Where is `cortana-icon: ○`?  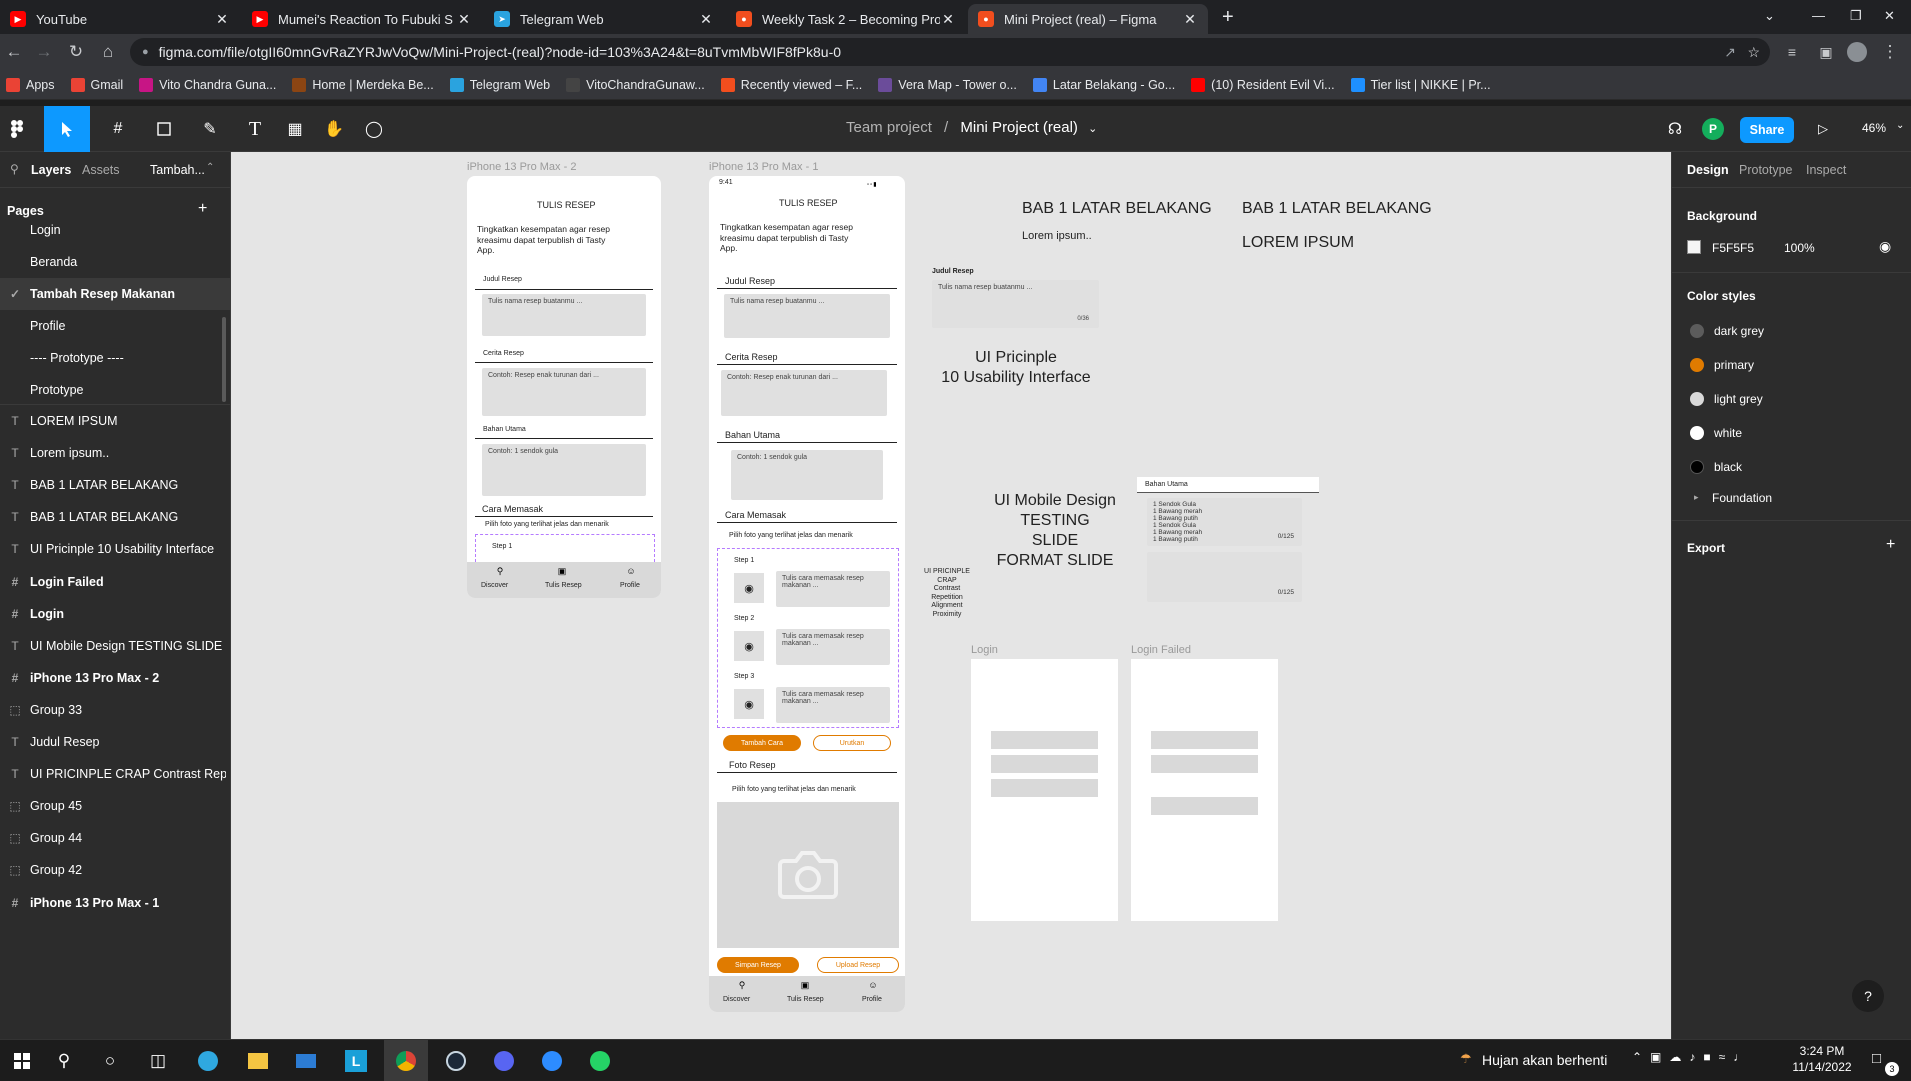 cortana-icon: ○ is located at coordinates (110, 1060).